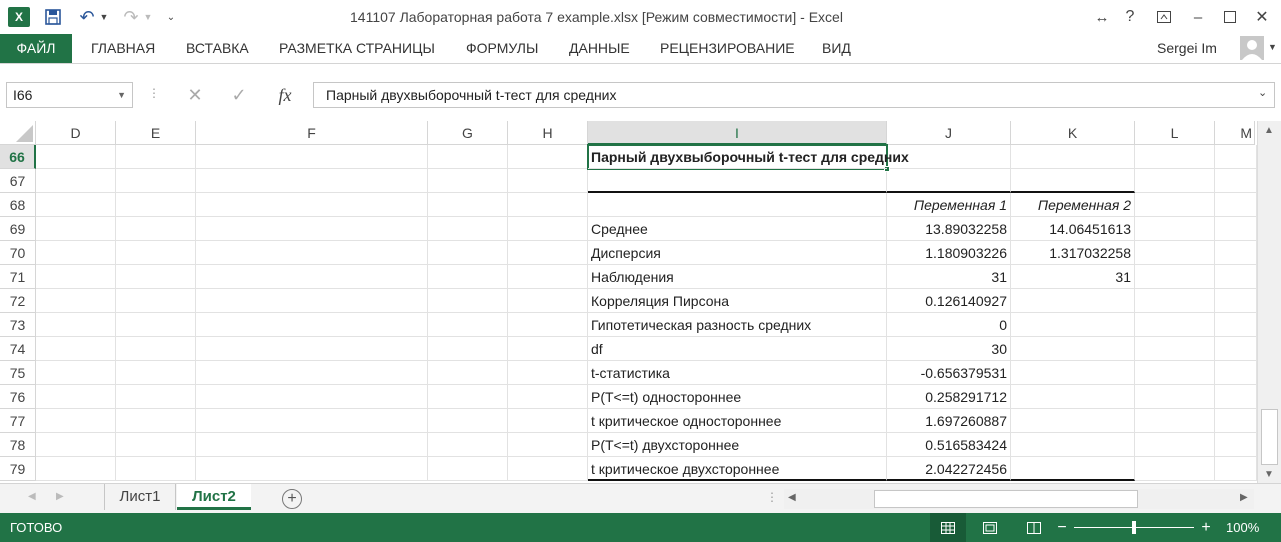  What do you see at coordinates (1073, 157) in the screenshot?
I see `cell-k66` at bounding box center [1073, 157].